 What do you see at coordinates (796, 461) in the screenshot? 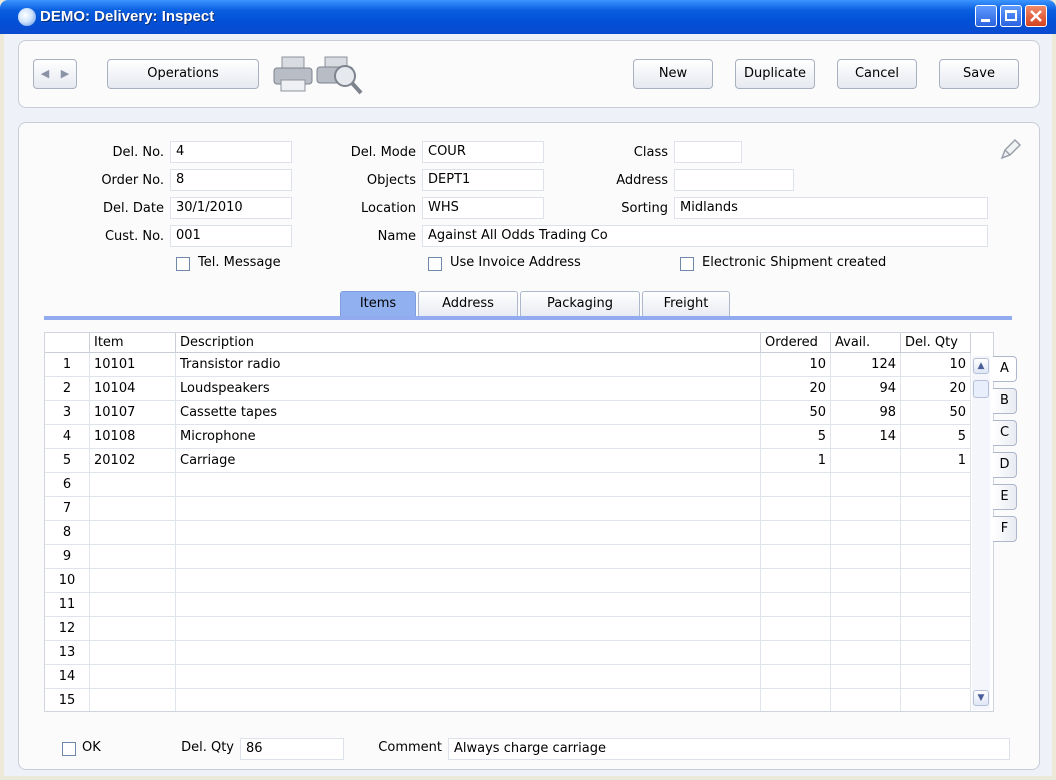
I see `cell-ordered: 1` at bounding box center [796, 461].